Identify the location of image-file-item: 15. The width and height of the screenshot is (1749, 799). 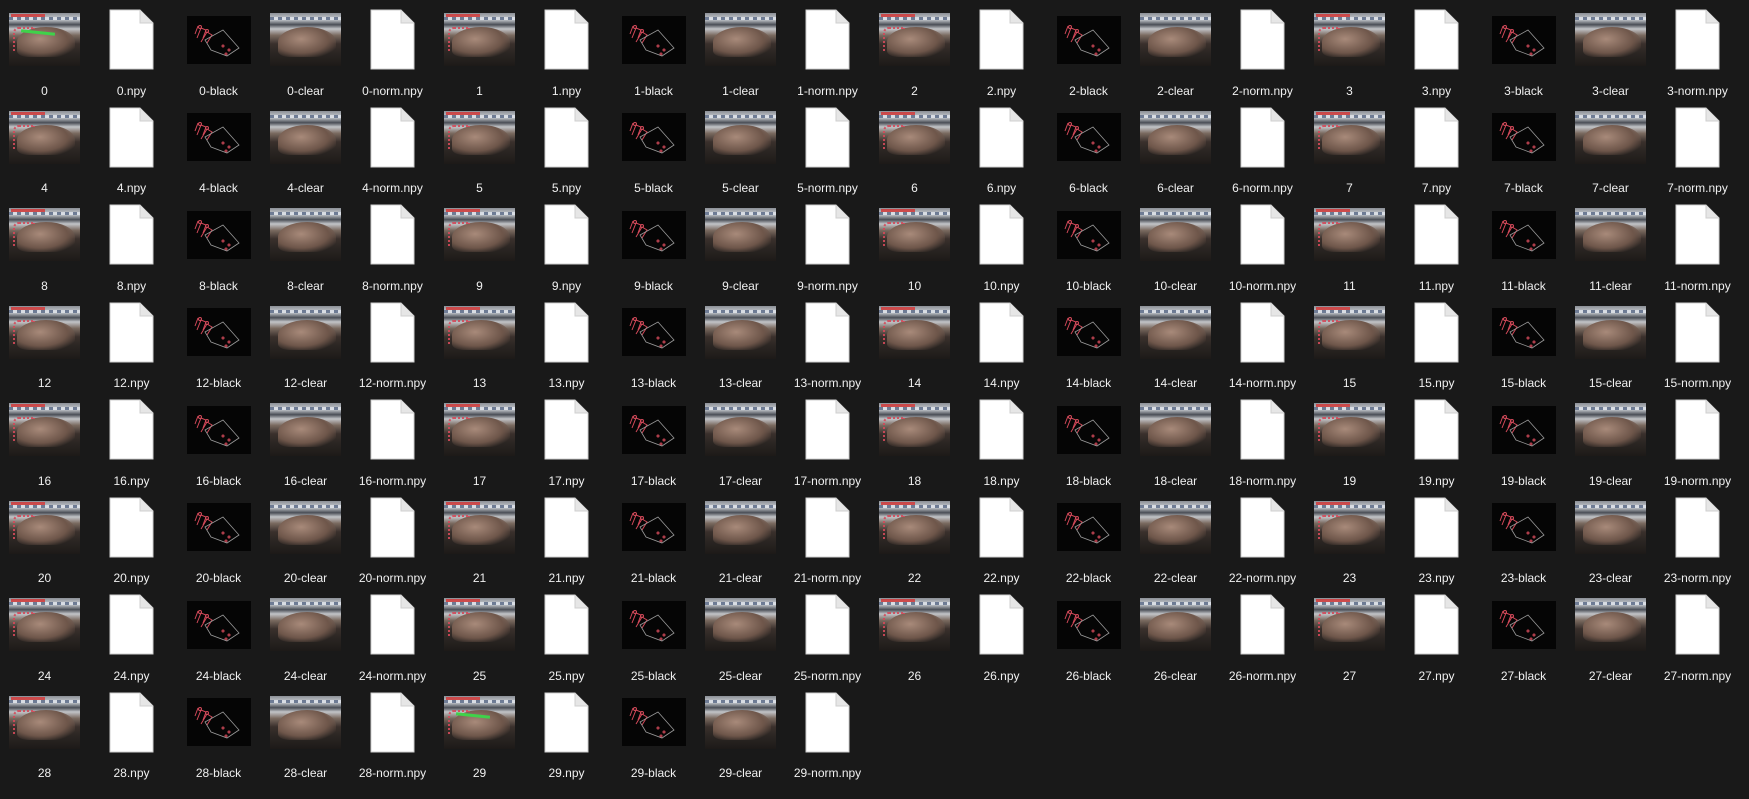
(1349, 341).